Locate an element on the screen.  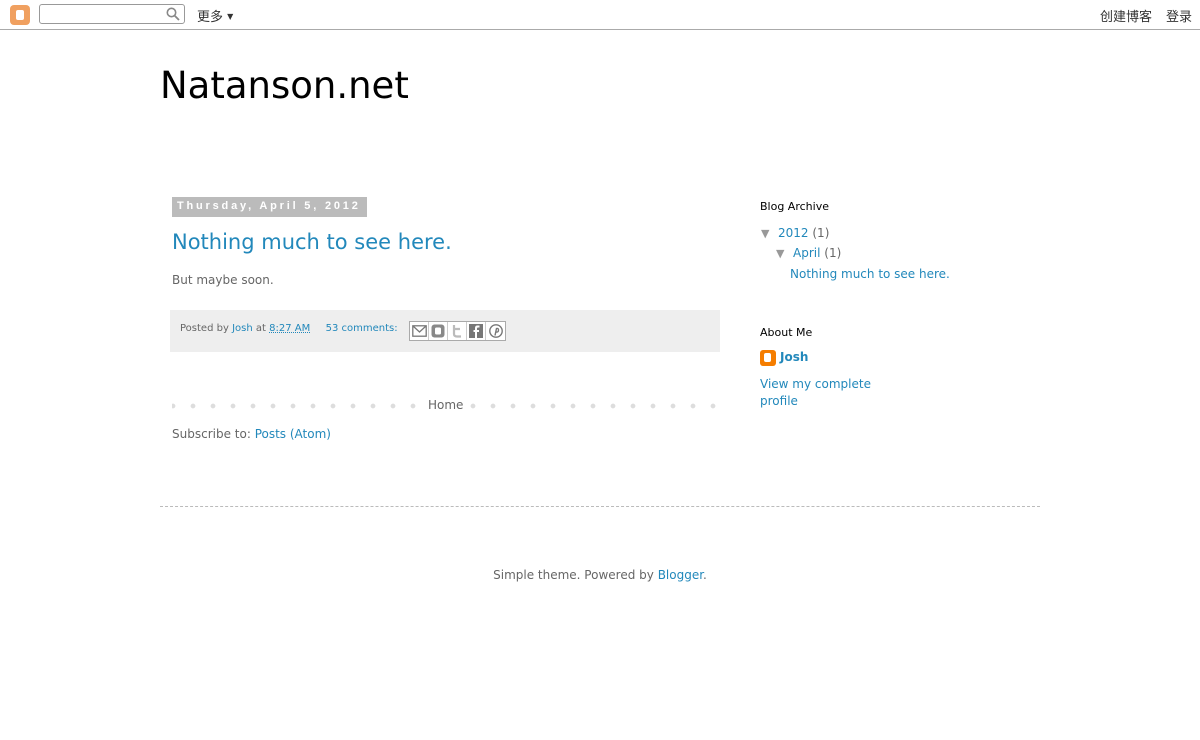
footer-credit-text: Simple theme. Powered by is located at coordinates (573, 575).